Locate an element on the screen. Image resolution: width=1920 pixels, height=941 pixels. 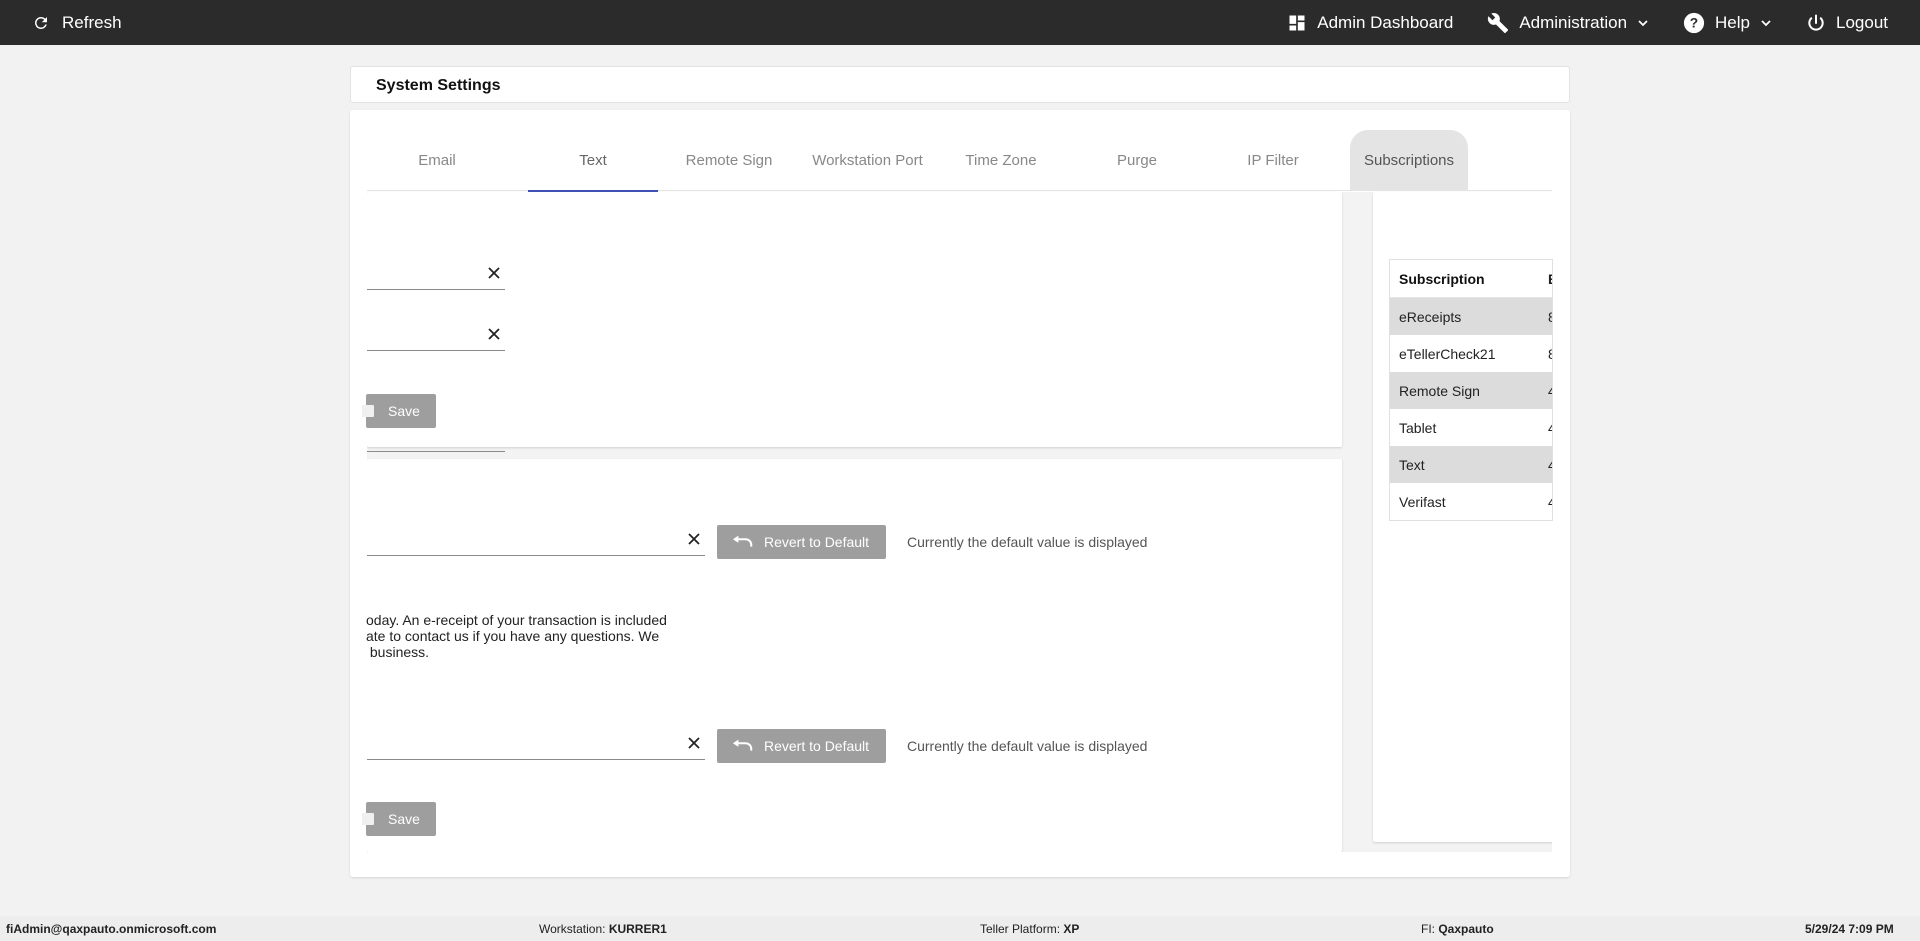
page-title: System Settings is located at coordinates (960, 84).